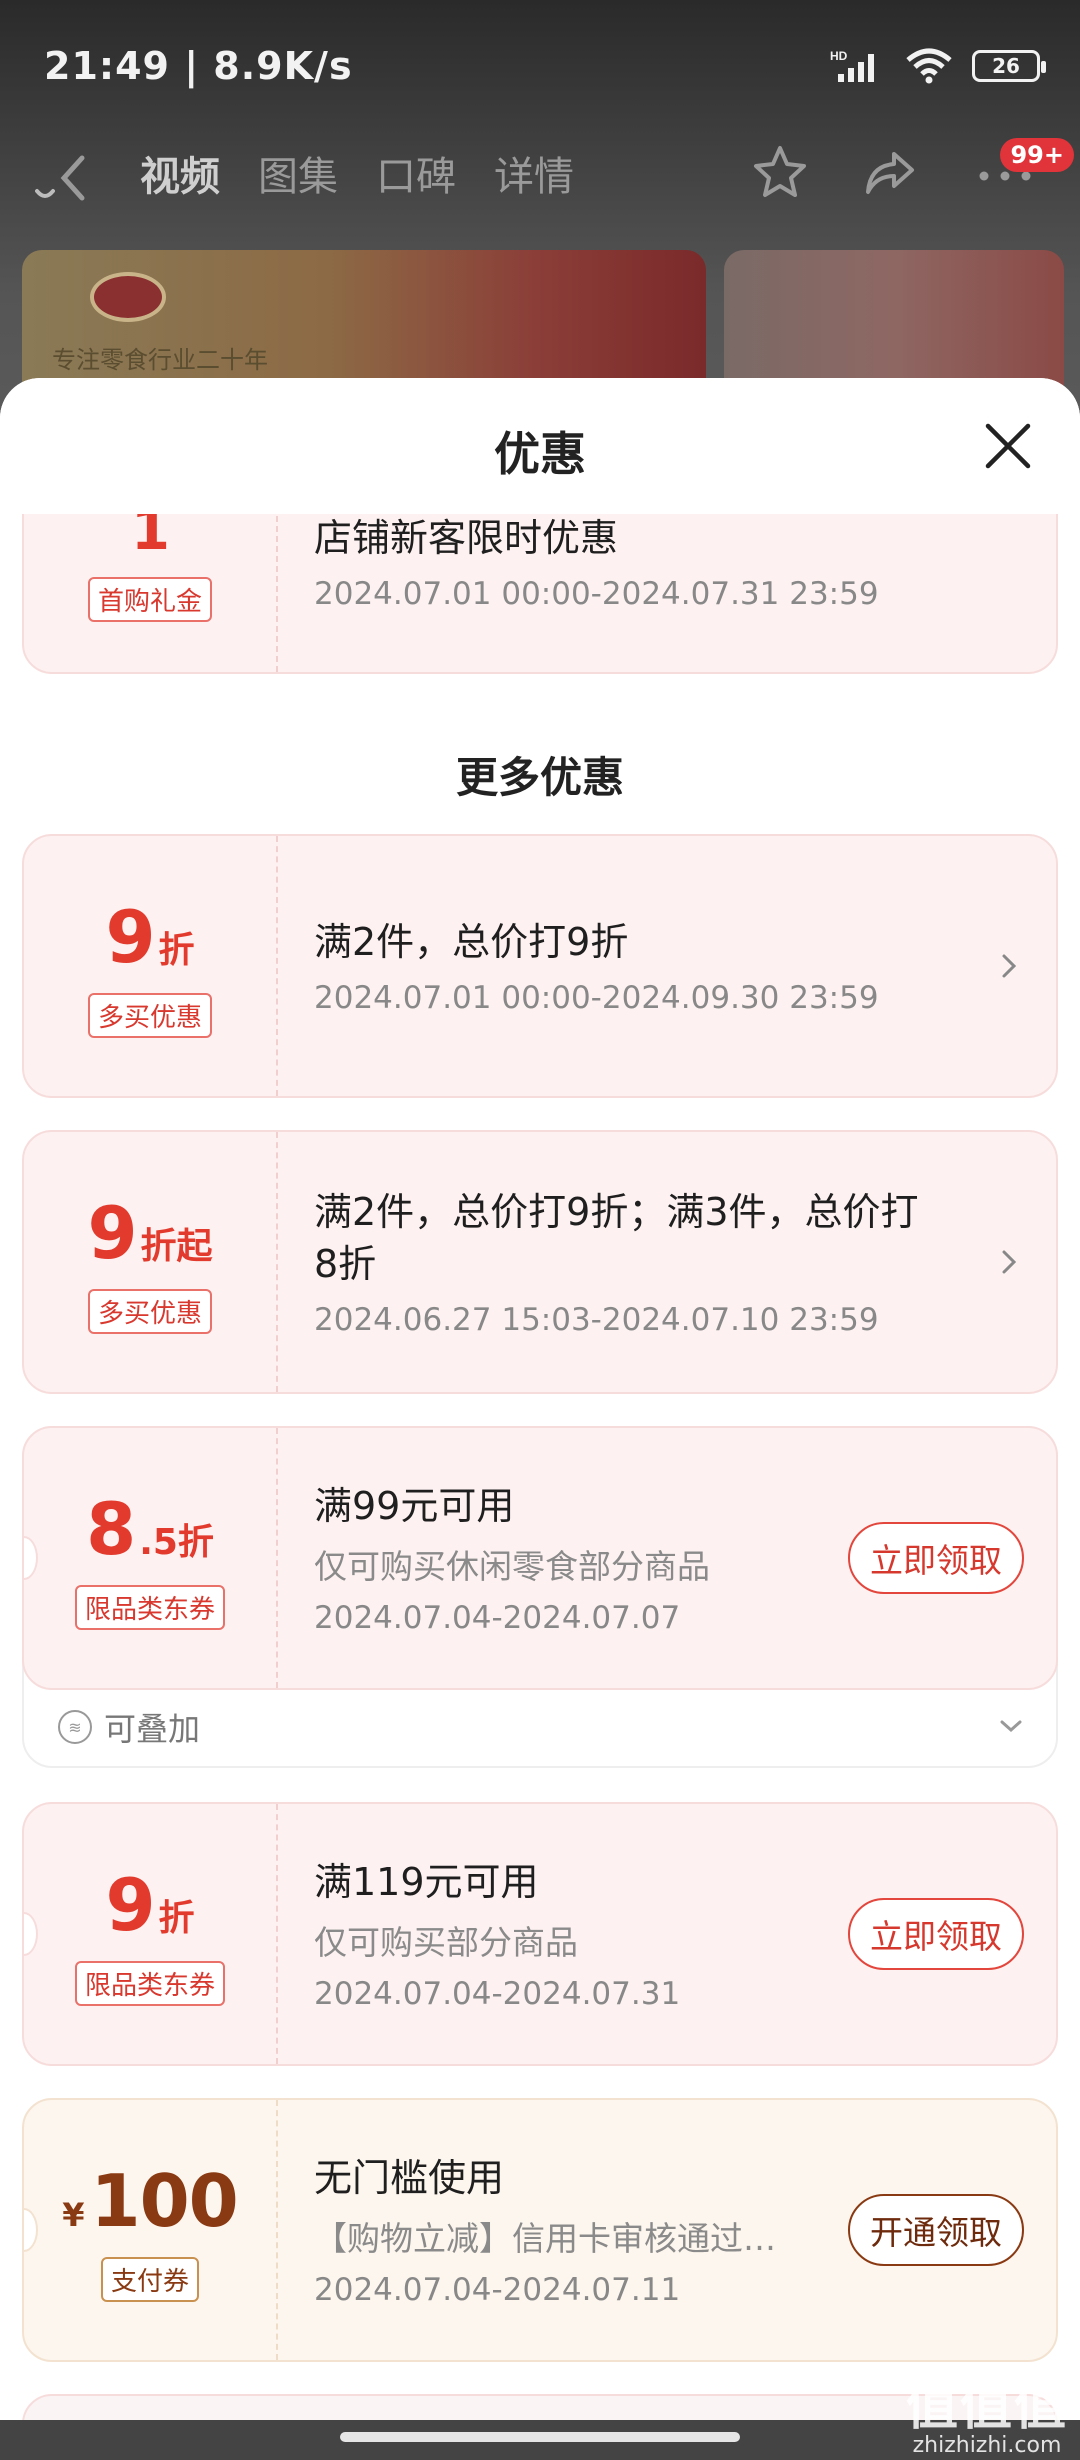  Describe the element at coordinates (466, 538) in the screenshot. I see `coupon-title: 店铺新客限时优惠` at that location.